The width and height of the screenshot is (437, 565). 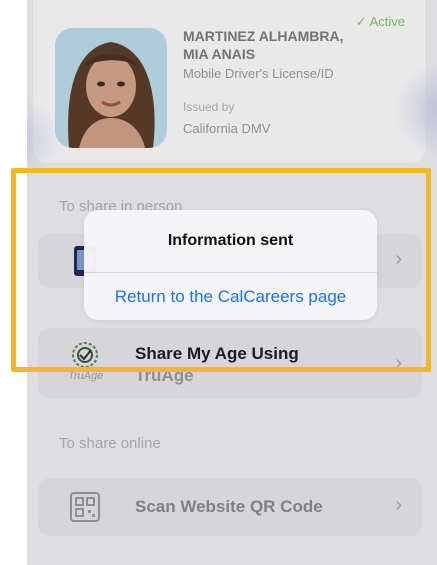 What do you see at coordinates (230, 297) in the screenshot?
I see `return-to-calcareers-button: Return to the CalCareers page` at bounding box center [230, 297].